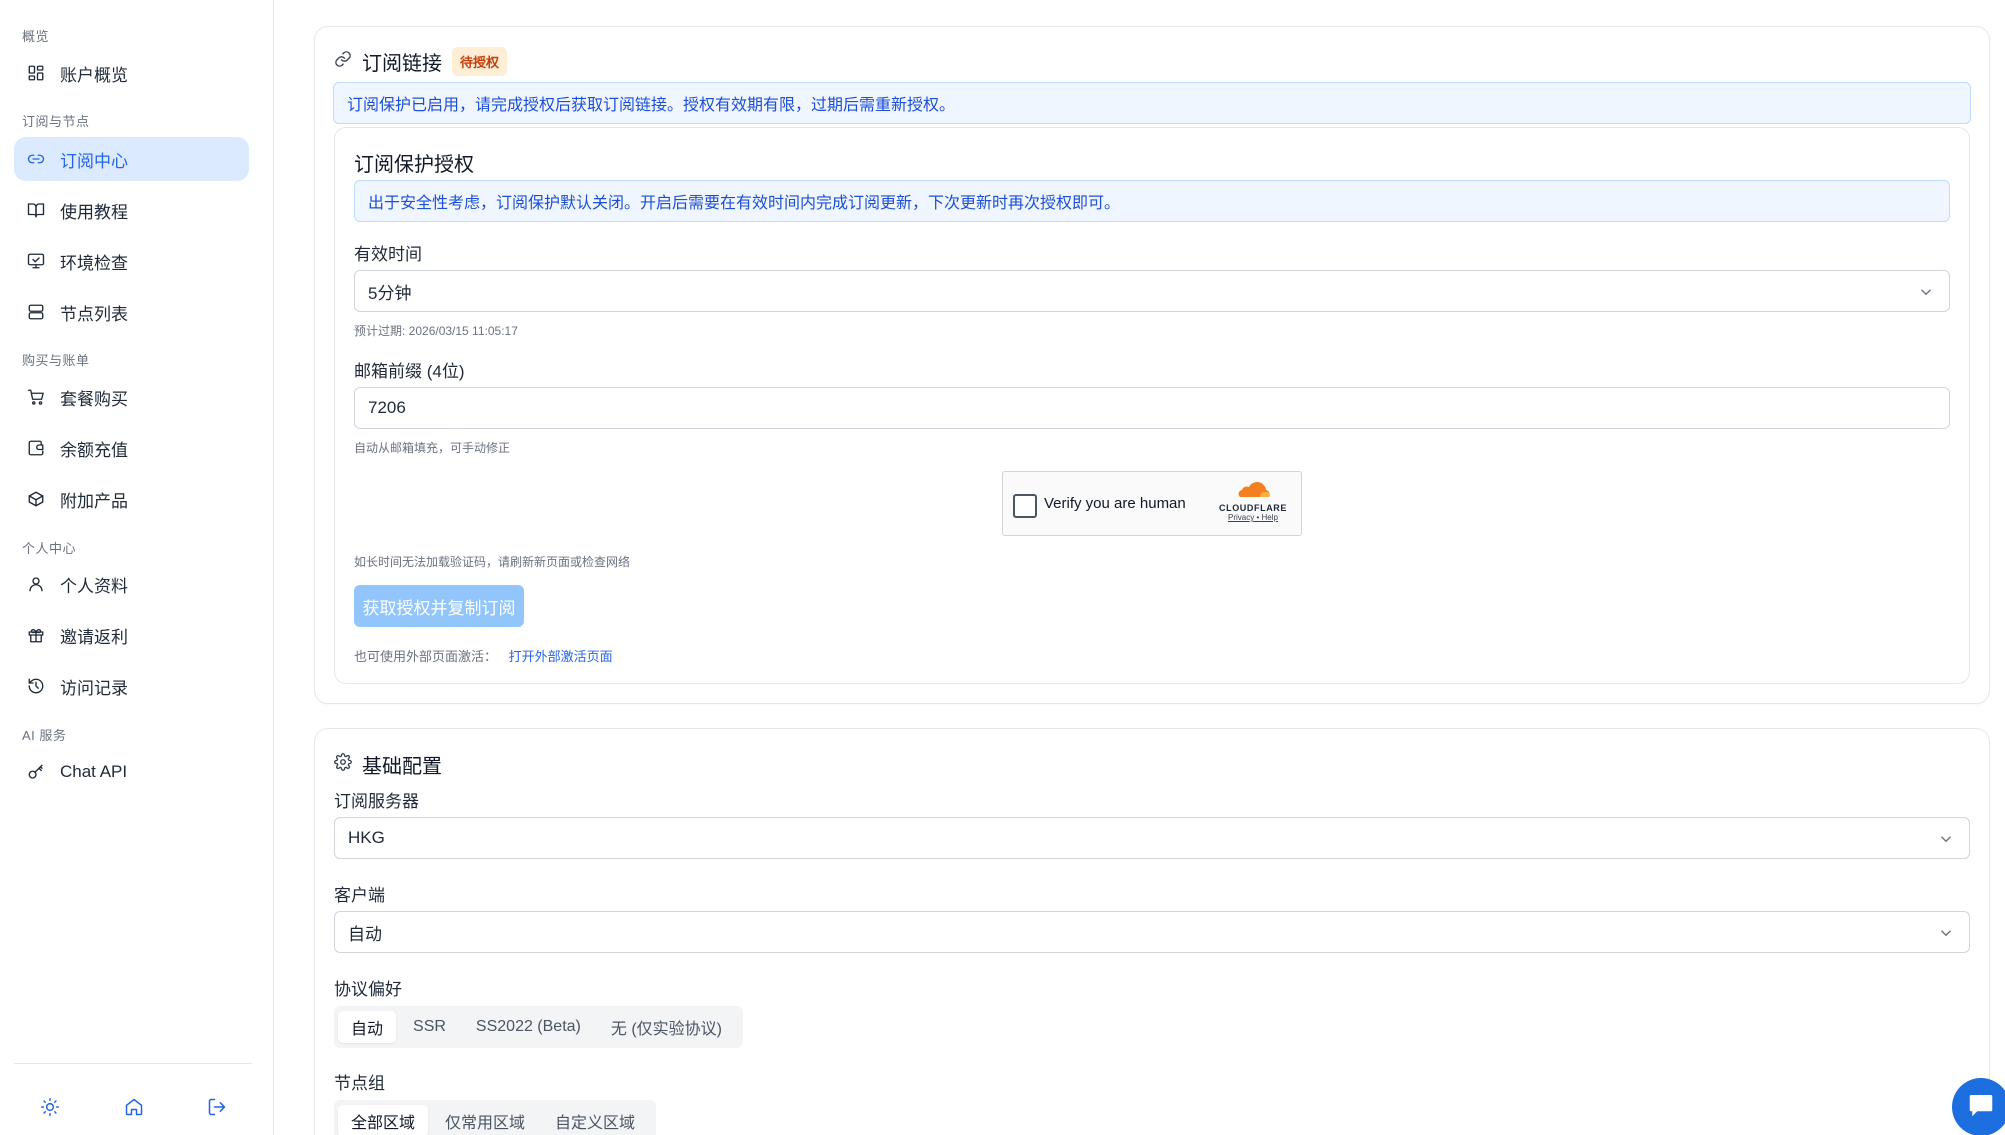  I want to click on client-select: 自动, so click(1152, 932).